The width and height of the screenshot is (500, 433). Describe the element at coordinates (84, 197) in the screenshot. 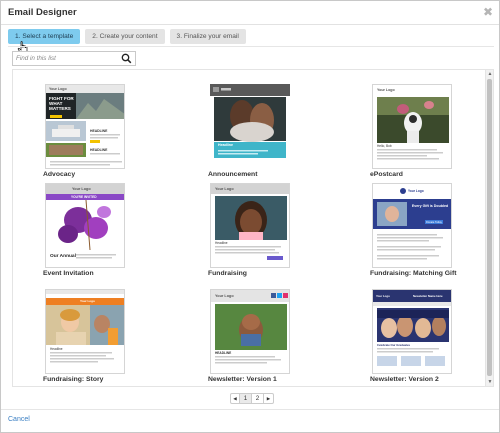

I see `thumb-banner: YOU'RE INVITED` at that location.